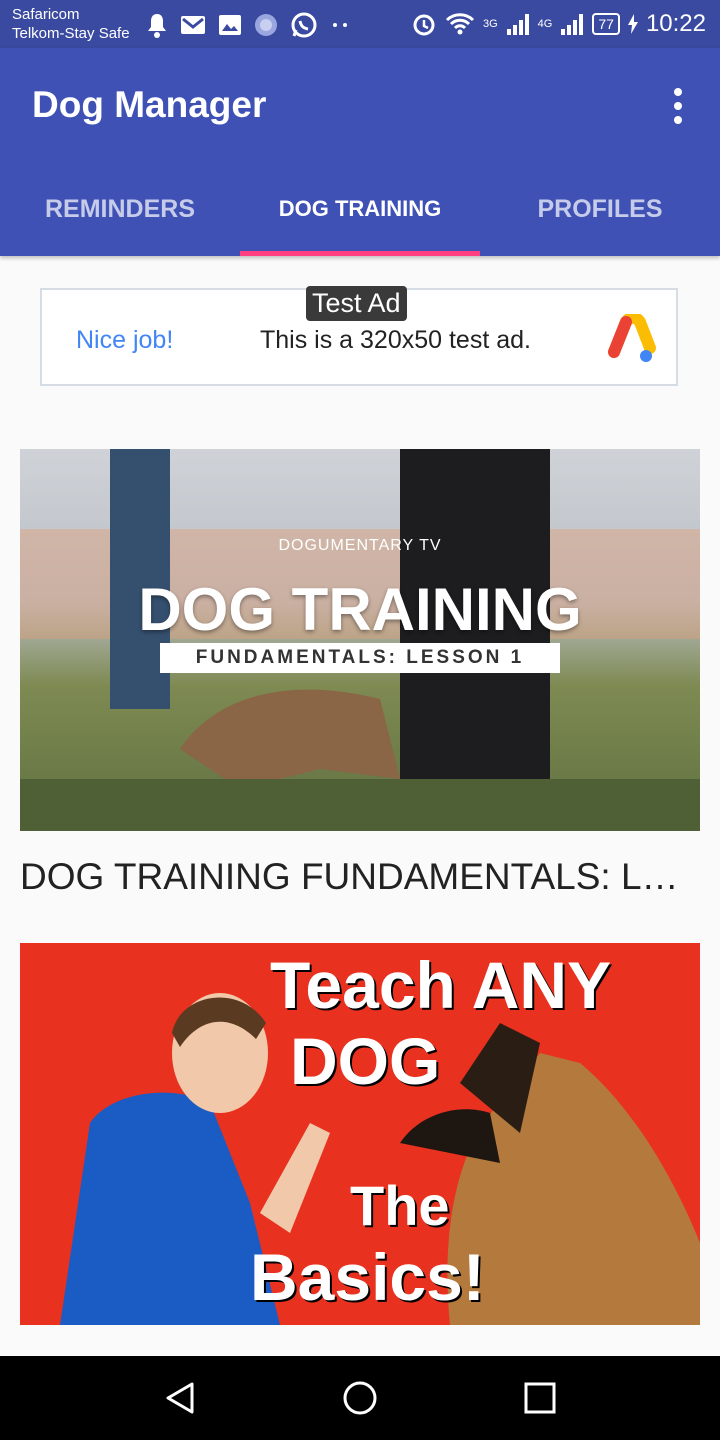 The height and width of the screenshot is (1440, 720). I want to click on system-nav-bar, so click(360, 1398).